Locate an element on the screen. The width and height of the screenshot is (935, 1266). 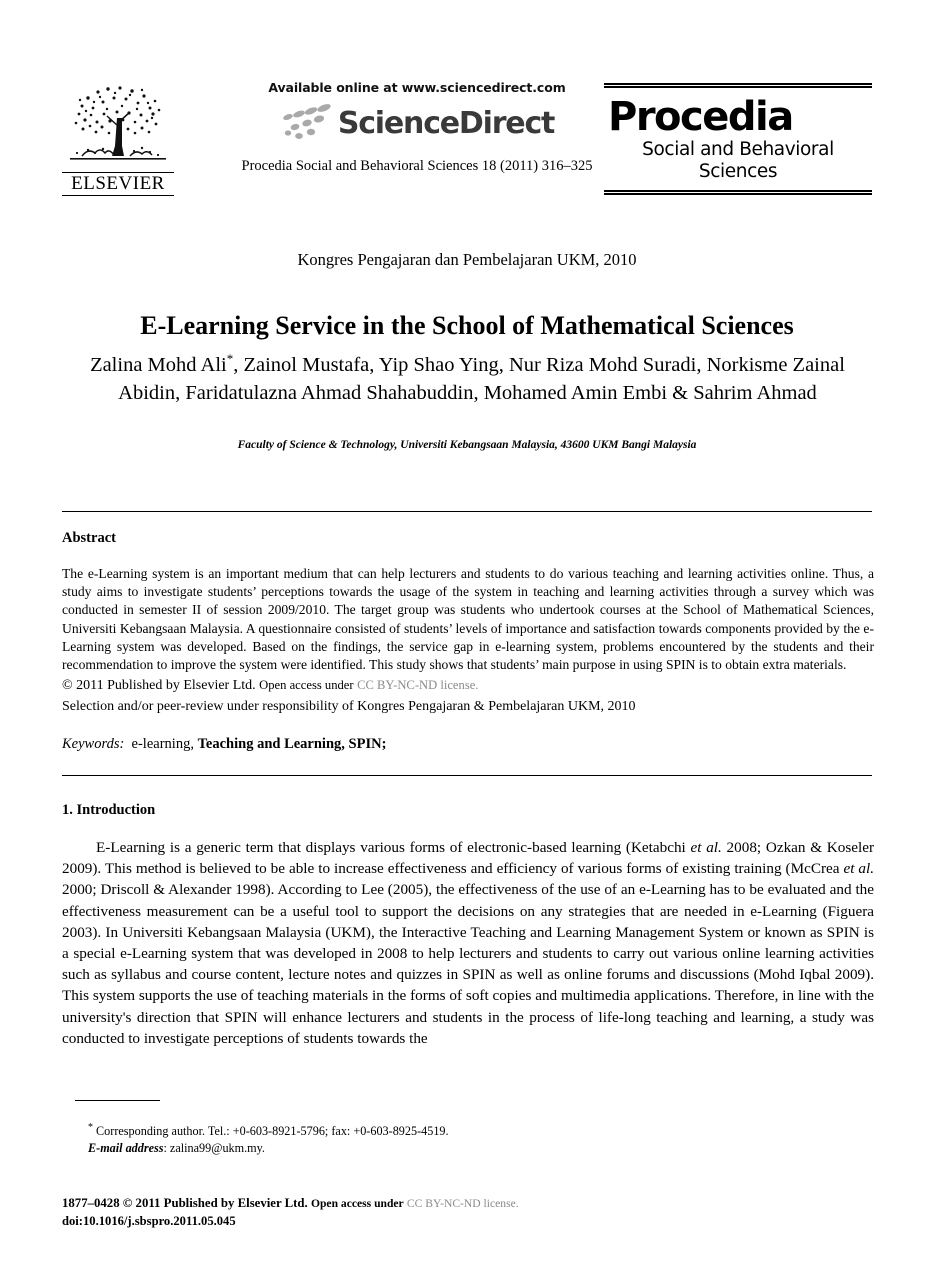
keyword-item-3: SPIN; is located at coordinates (367, 744).